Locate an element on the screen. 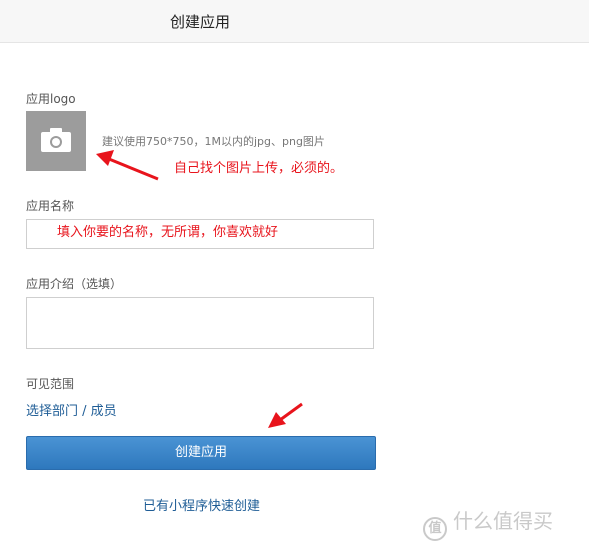  page-title: 创建应用 is located at coordinates (200, 22).